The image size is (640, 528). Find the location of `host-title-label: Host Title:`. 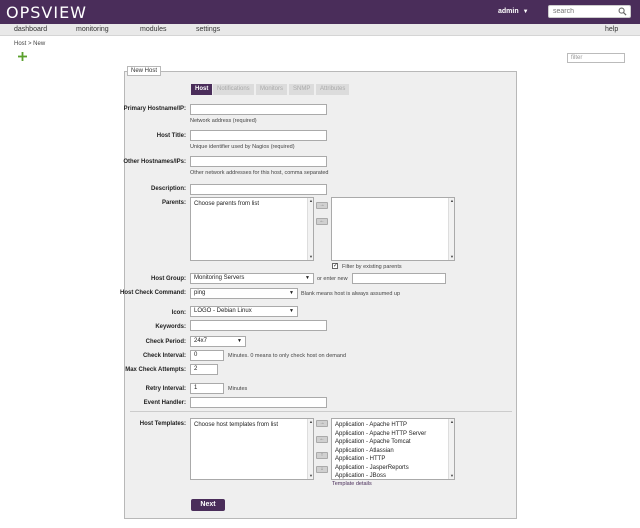

host-title-label: Host Title: is located at coordinates (171, 136).